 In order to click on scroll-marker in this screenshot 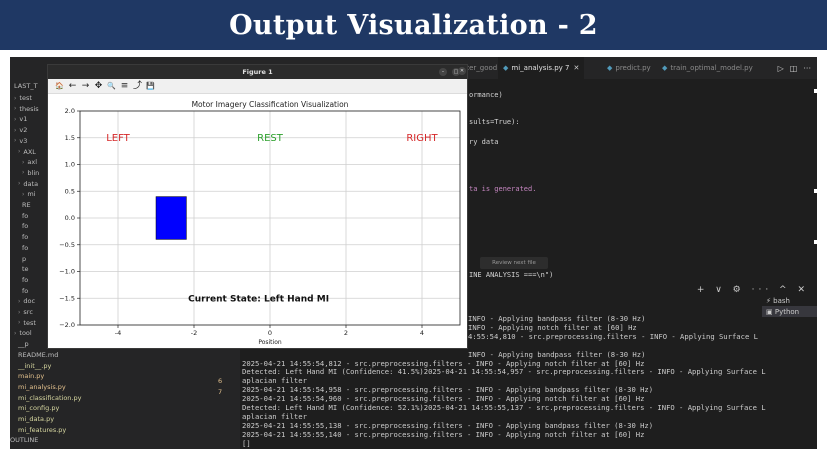, I will do `click(815, 191)`.